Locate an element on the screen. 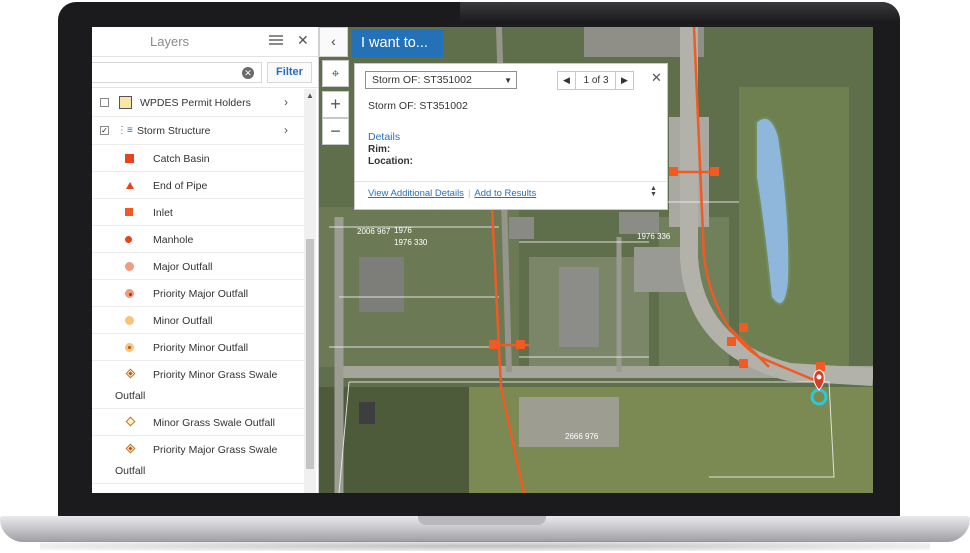 The width and height of the screenshot is (970, 553). wpdes-swatch-icon is located at coordinates (125, 102).